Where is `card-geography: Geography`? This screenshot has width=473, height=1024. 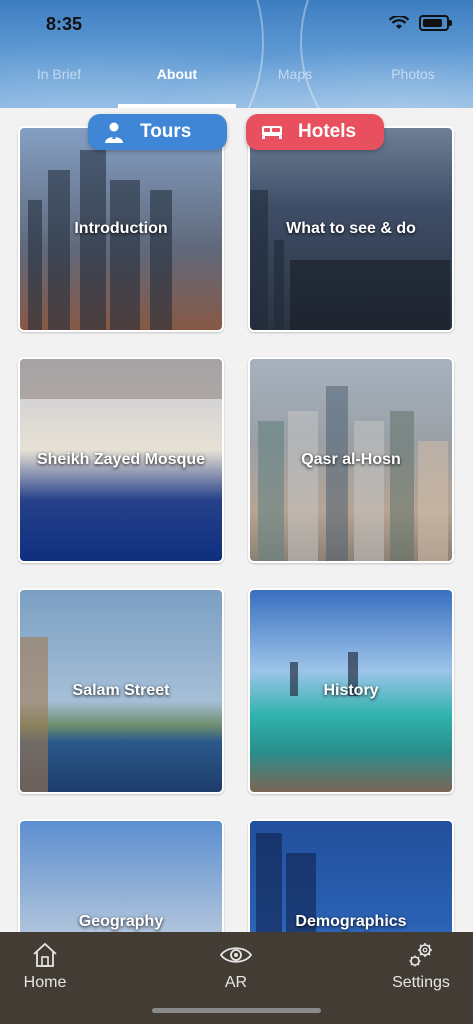
card-geography: Geography is located at coordinates (121, 875).